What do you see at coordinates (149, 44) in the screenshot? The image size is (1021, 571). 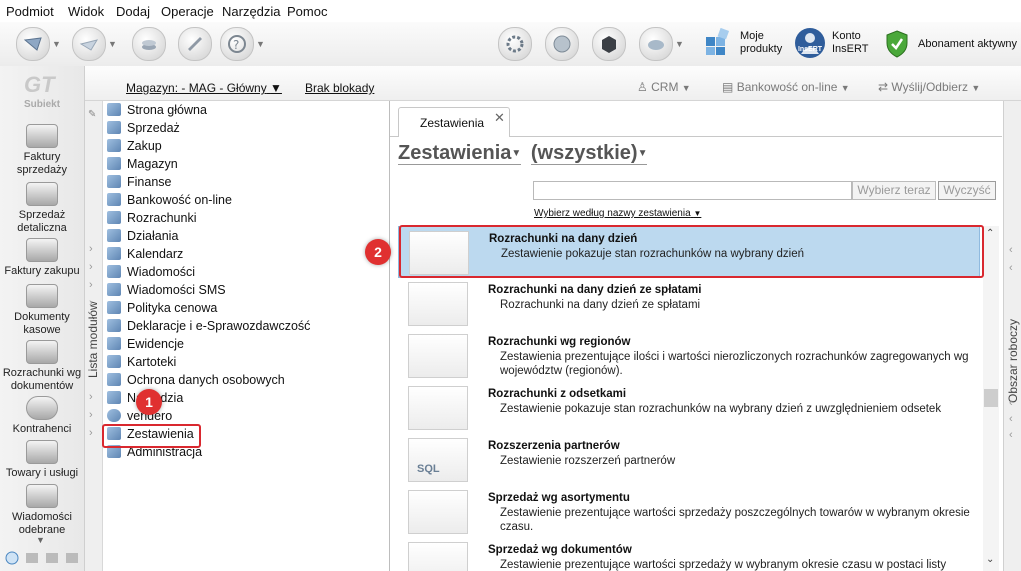 I see `coins-button` at bounding box center [149, 44].